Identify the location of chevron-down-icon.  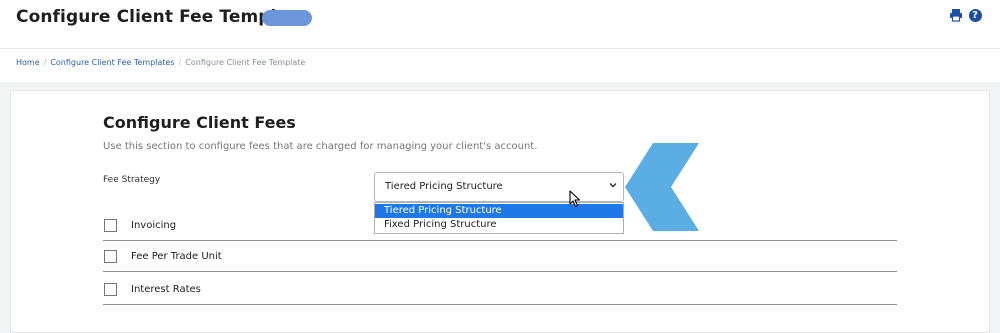
(613, 185).